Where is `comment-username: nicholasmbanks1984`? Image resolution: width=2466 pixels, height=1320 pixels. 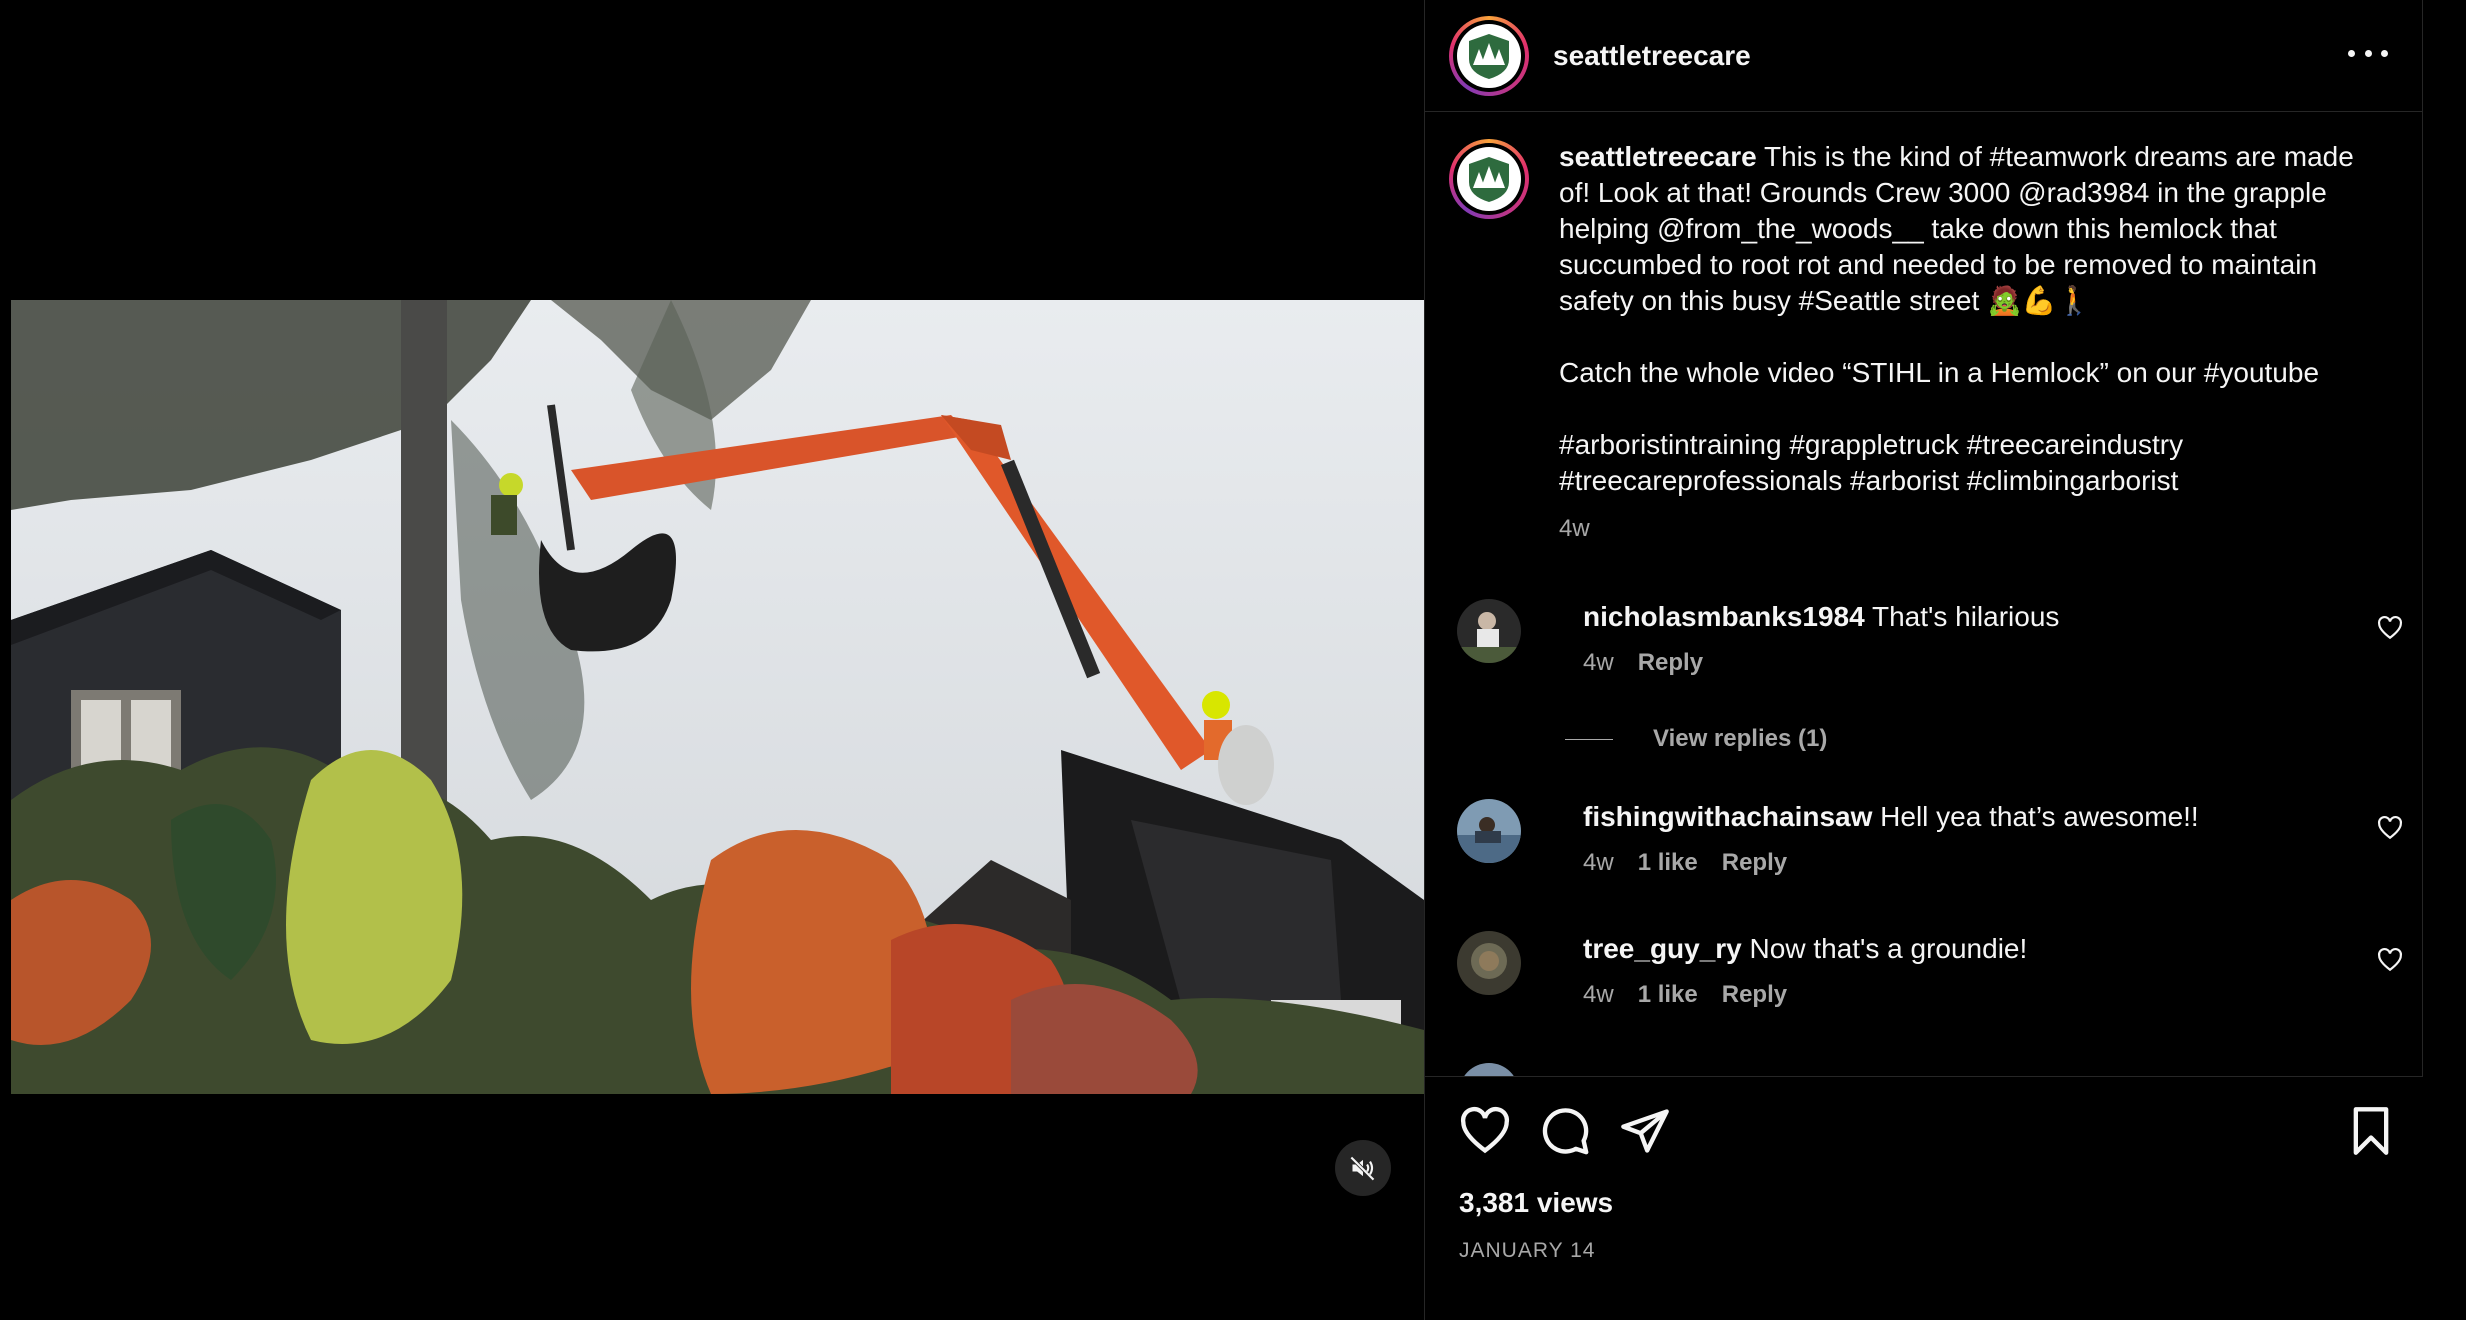
comment-username: nicholasmbanks1984 is located at coordinates (1724, 616).